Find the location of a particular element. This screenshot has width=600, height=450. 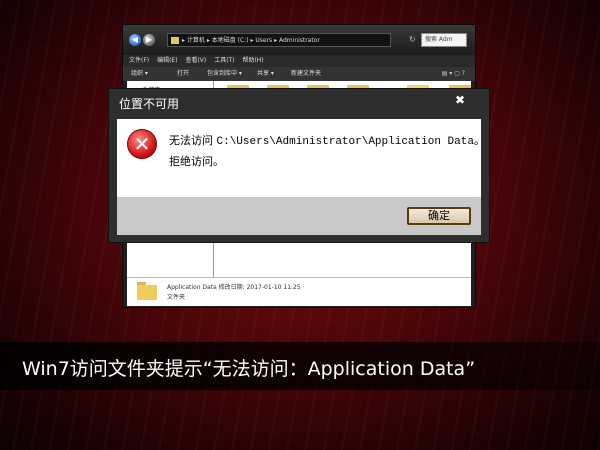

caption-title: Win7访问文件夹提示“无法访问：Application Data” is located at coordinates (249, 369).